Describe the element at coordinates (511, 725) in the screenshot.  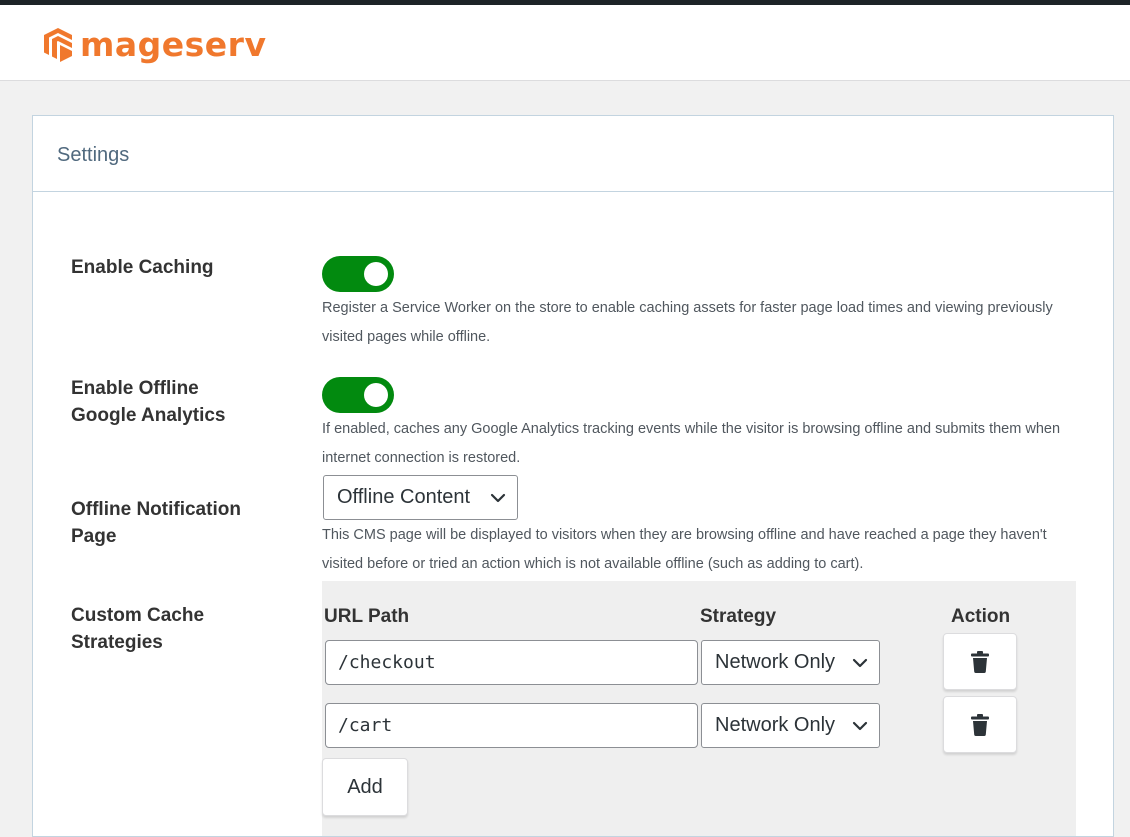
I see `url-path-input: /cart` at that location.